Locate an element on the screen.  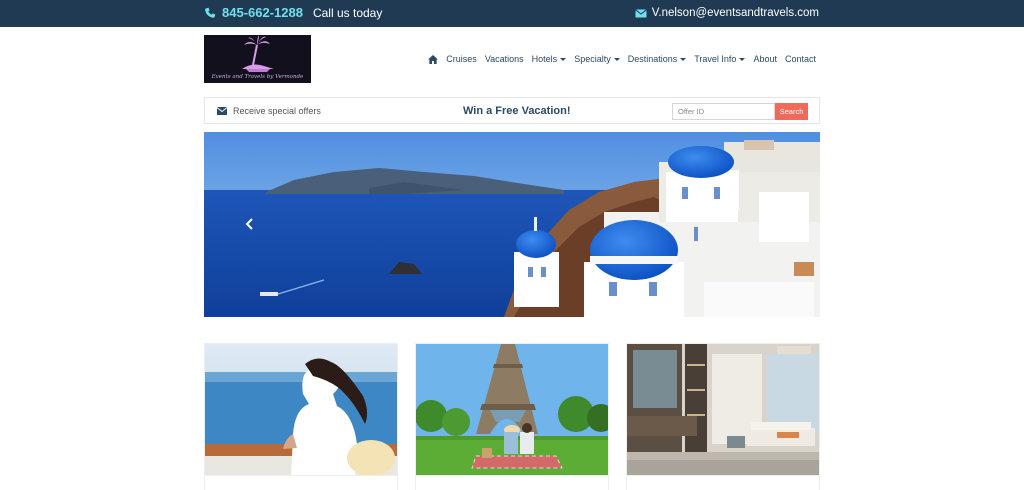
receive-offers-link: Receive special offers is located at coordinates (269, 111).